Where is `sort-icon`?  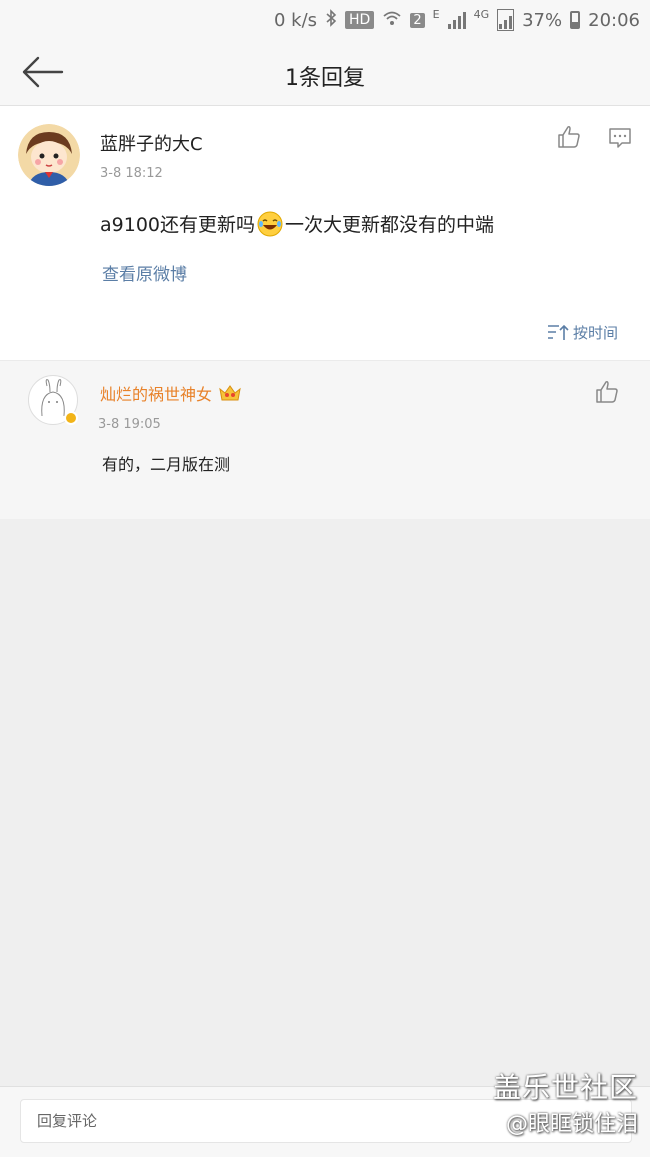
sort-icon is located at coordinates (558, 332).